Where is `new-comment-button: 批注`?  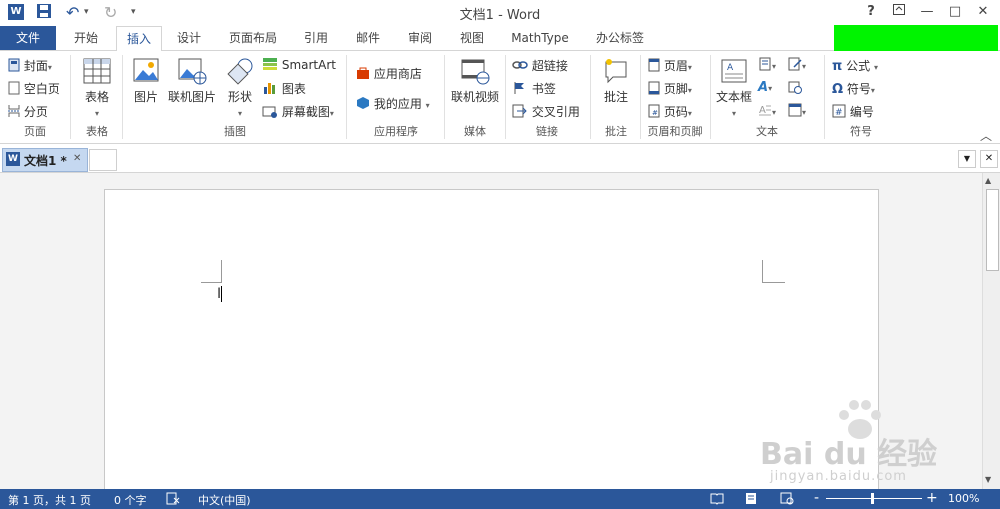
new-comment-button: 批注 is located at coordinates (616, 81).